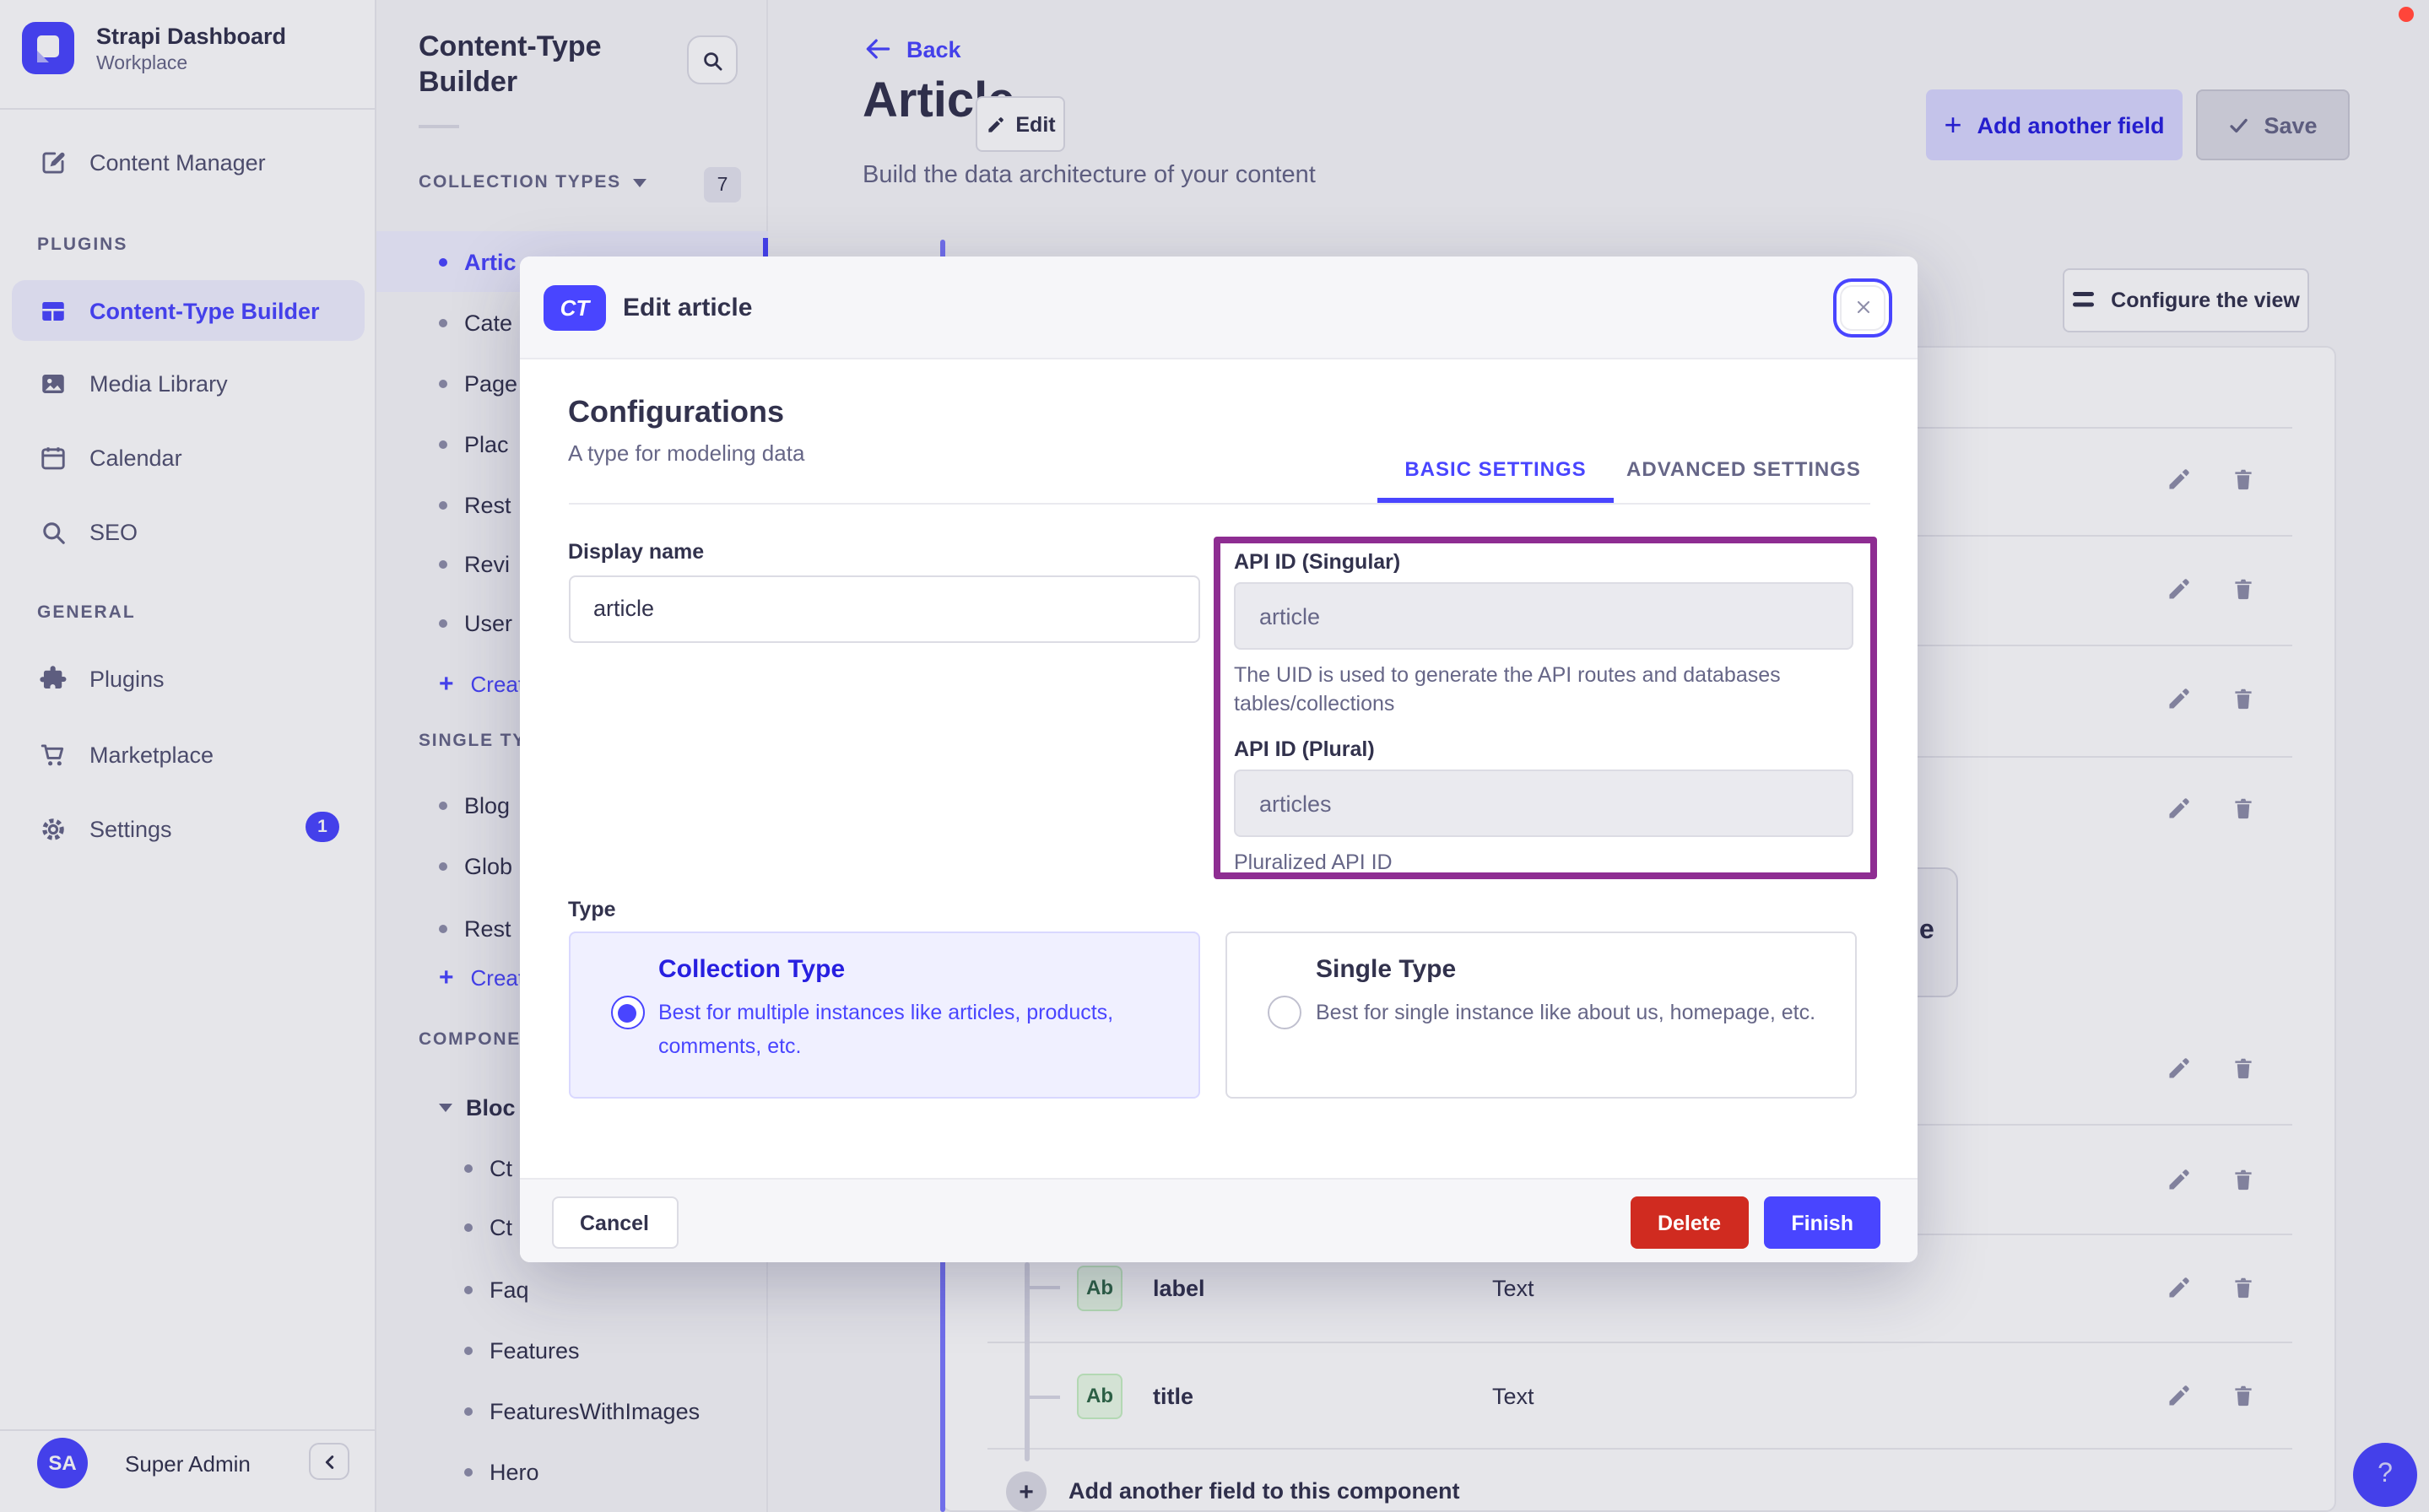 Image resolution: width=2429 pixels, height=1512 pixels. I want to click on tab-advanced-settings: ADVANCED SETTINGS, so click(1744, 468).